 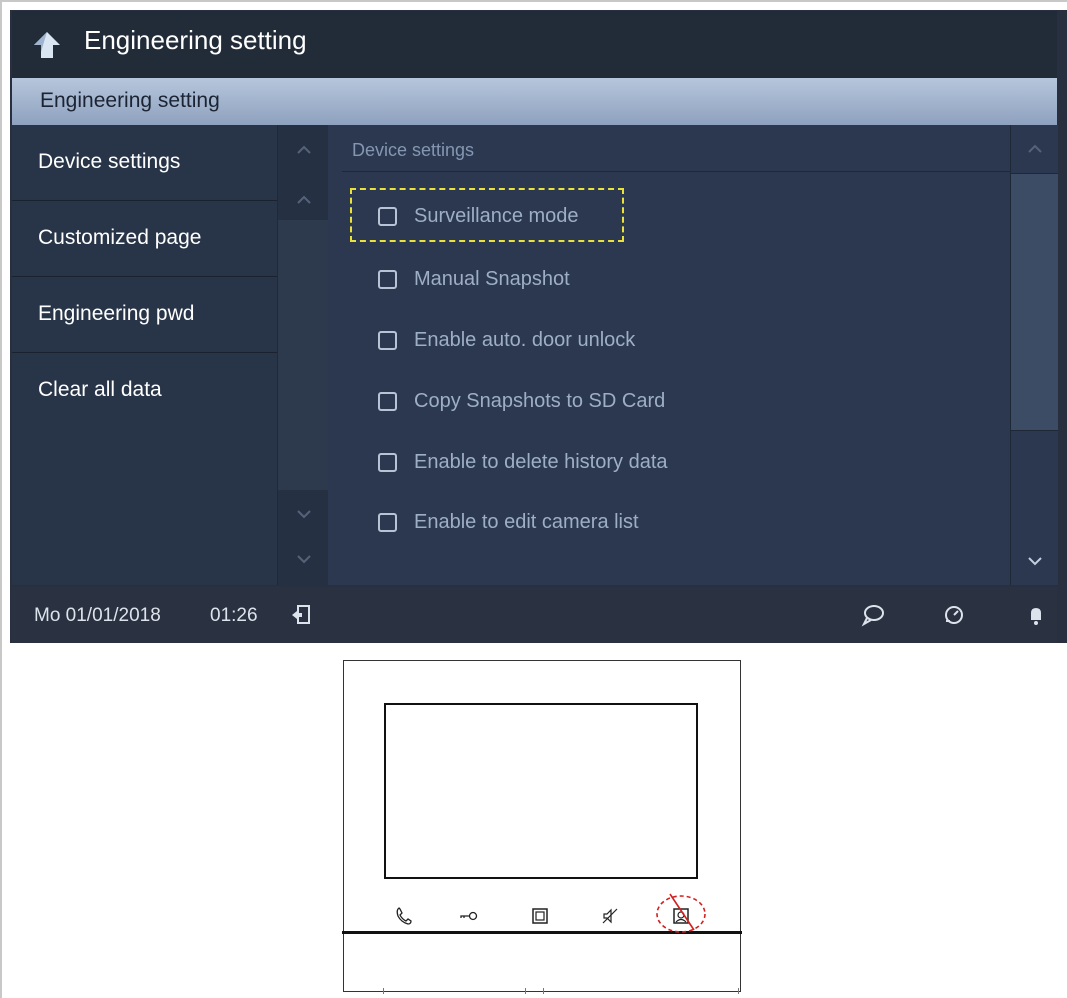 I want to click on section-divider, so click(x=676, y=171).